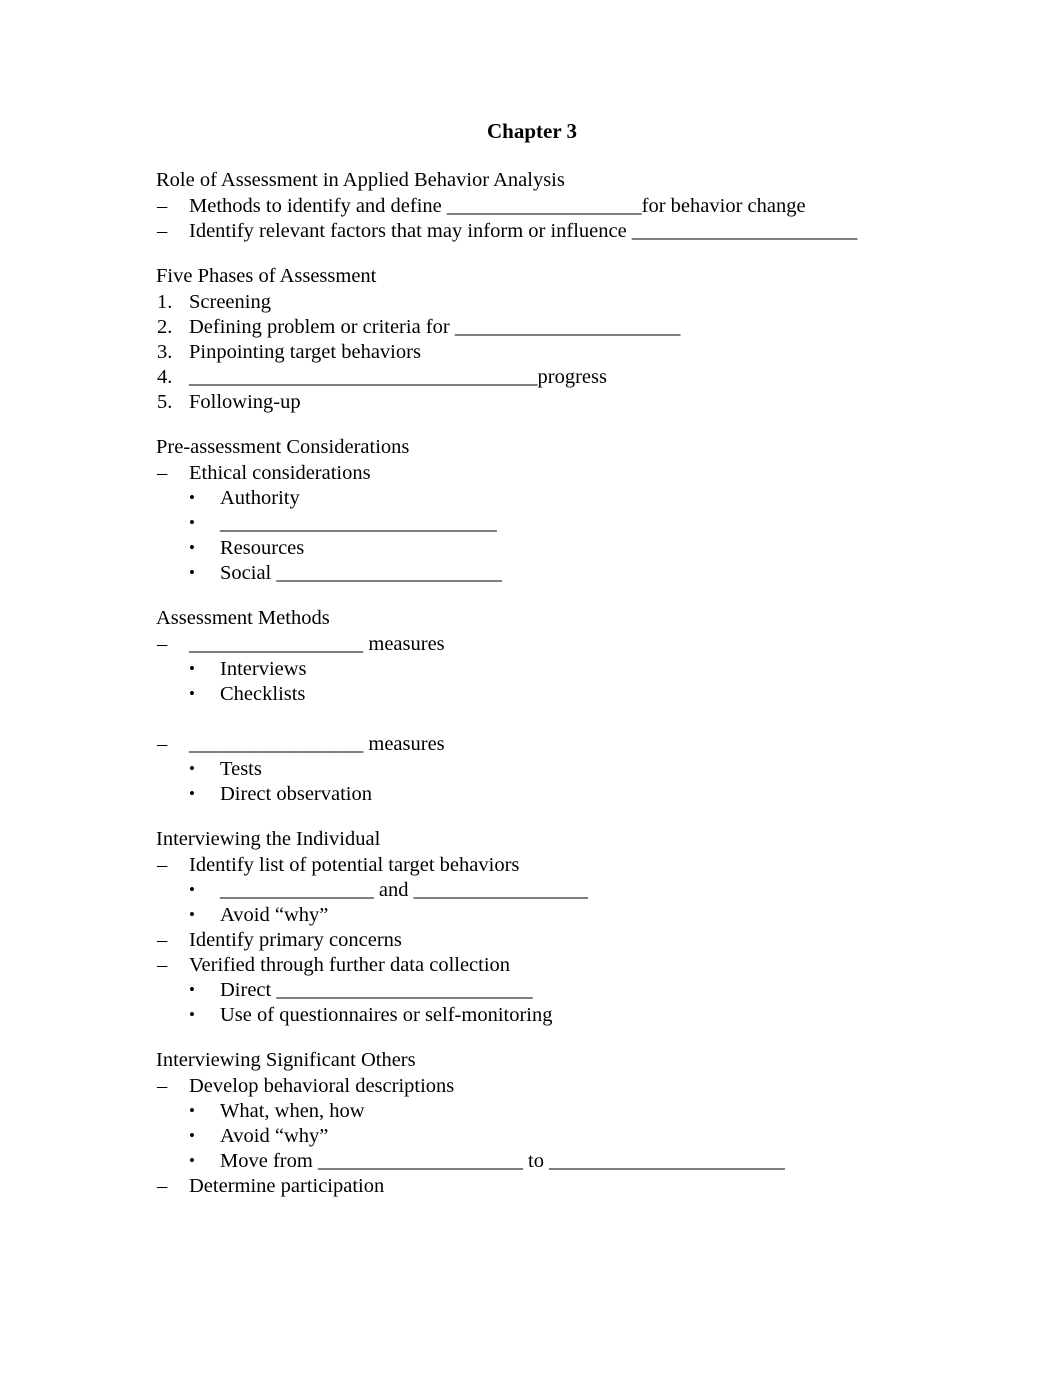 This screenshot has width=1062, height=1377. I want to click on dash-list: – Determine participation, so click(536, 1186).